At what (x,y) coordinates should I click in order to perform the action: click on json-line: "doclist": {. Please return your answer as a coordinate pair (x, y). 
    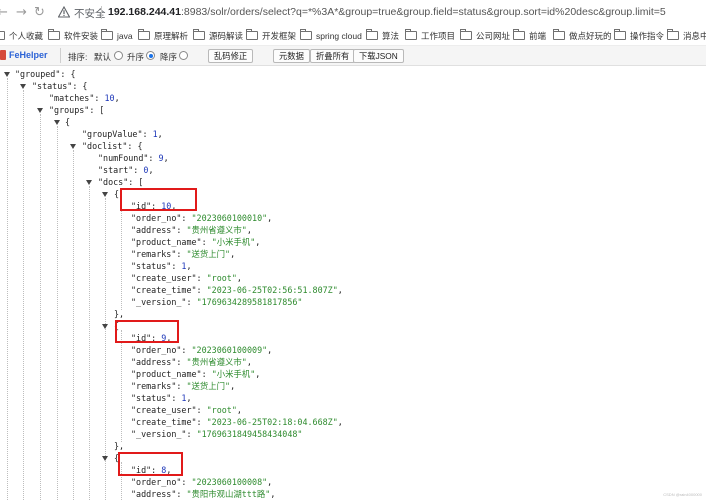
    Looking at the image, I should click on (112, 146).